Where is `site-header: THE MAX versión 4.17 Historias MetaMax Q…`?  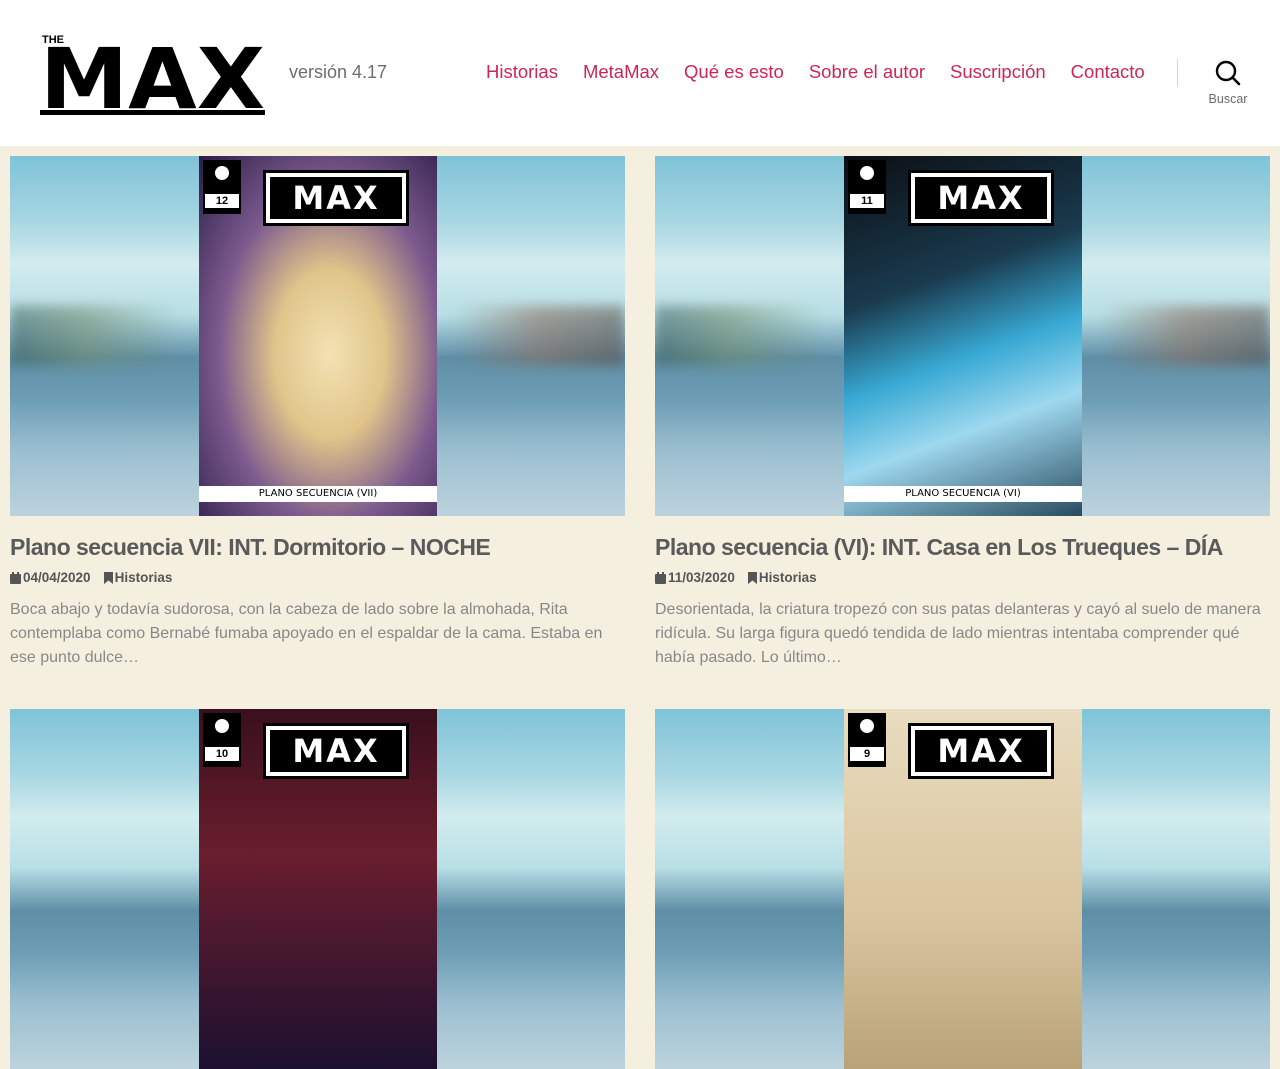 site-header: THE MAX versión 4.17 Historias MetaMax Q… is located at coordinates (640, 73).